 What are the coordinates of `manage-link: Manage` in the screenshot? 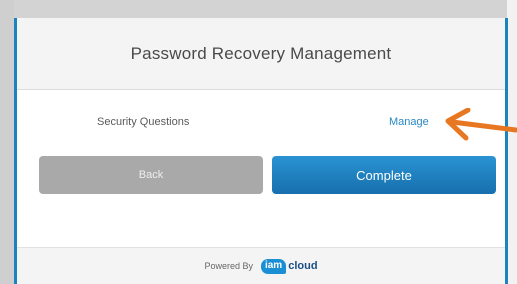 It's located at (409, 122).